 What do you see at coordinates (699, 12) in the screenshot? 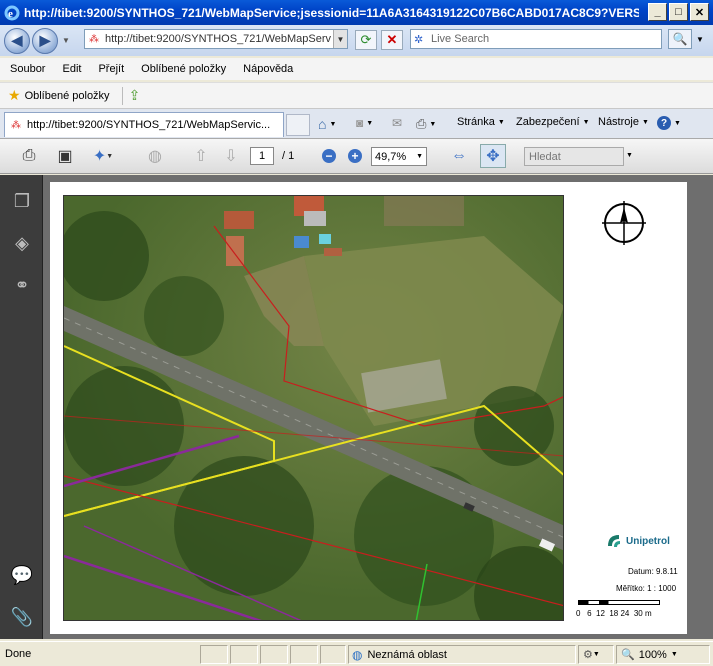
I see `close-window-button: ✕` at bounding box center [699, 12].